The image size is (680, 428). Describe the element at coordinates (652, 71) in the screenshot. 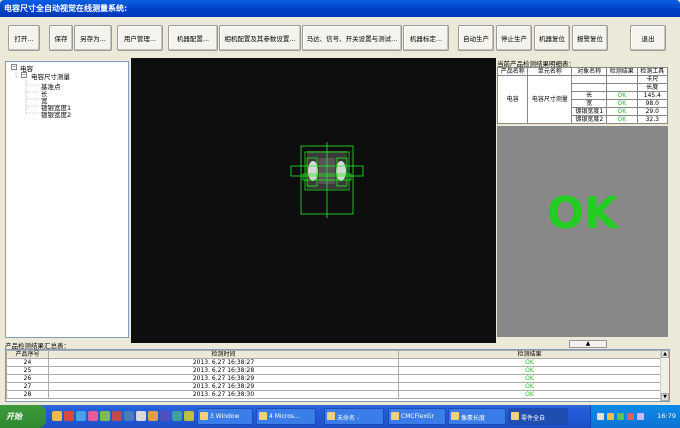

I see `header-tool: 检测工具` at that location.